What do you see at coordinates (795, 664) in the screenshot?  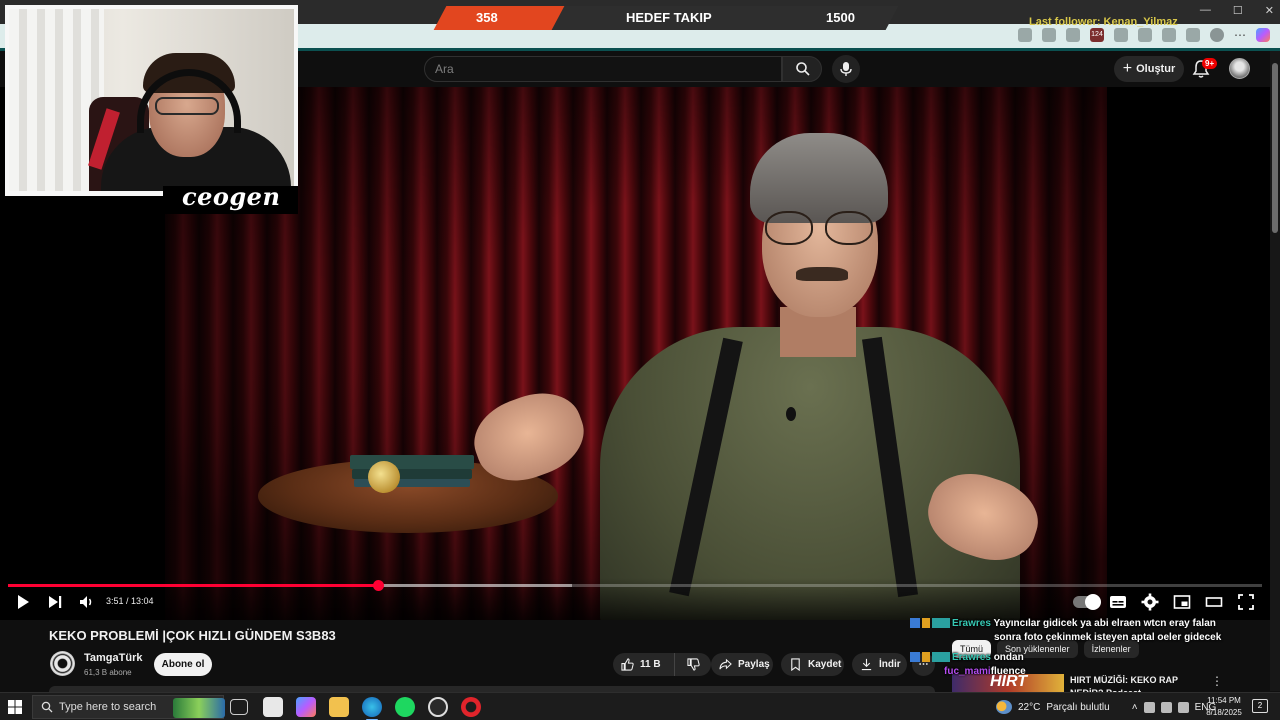 I see `bookmark-icon` at bounding box center [795, 664].